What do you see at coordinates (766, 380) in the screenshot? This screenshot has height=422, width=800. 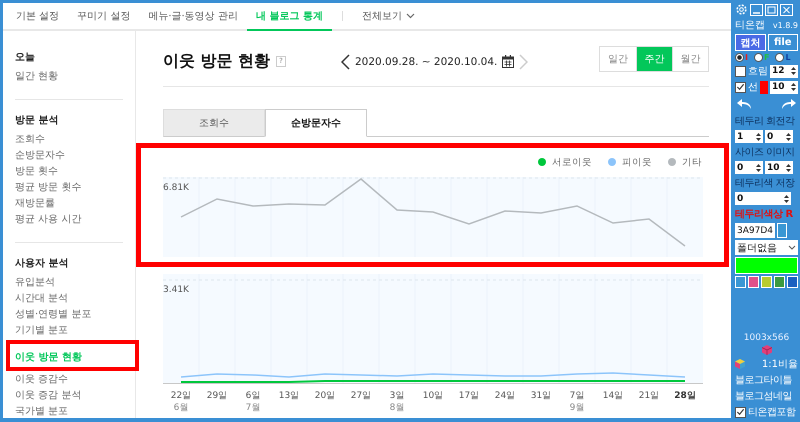 I see `option-label: 블로그타이틀` at bounding box center [766, 380].